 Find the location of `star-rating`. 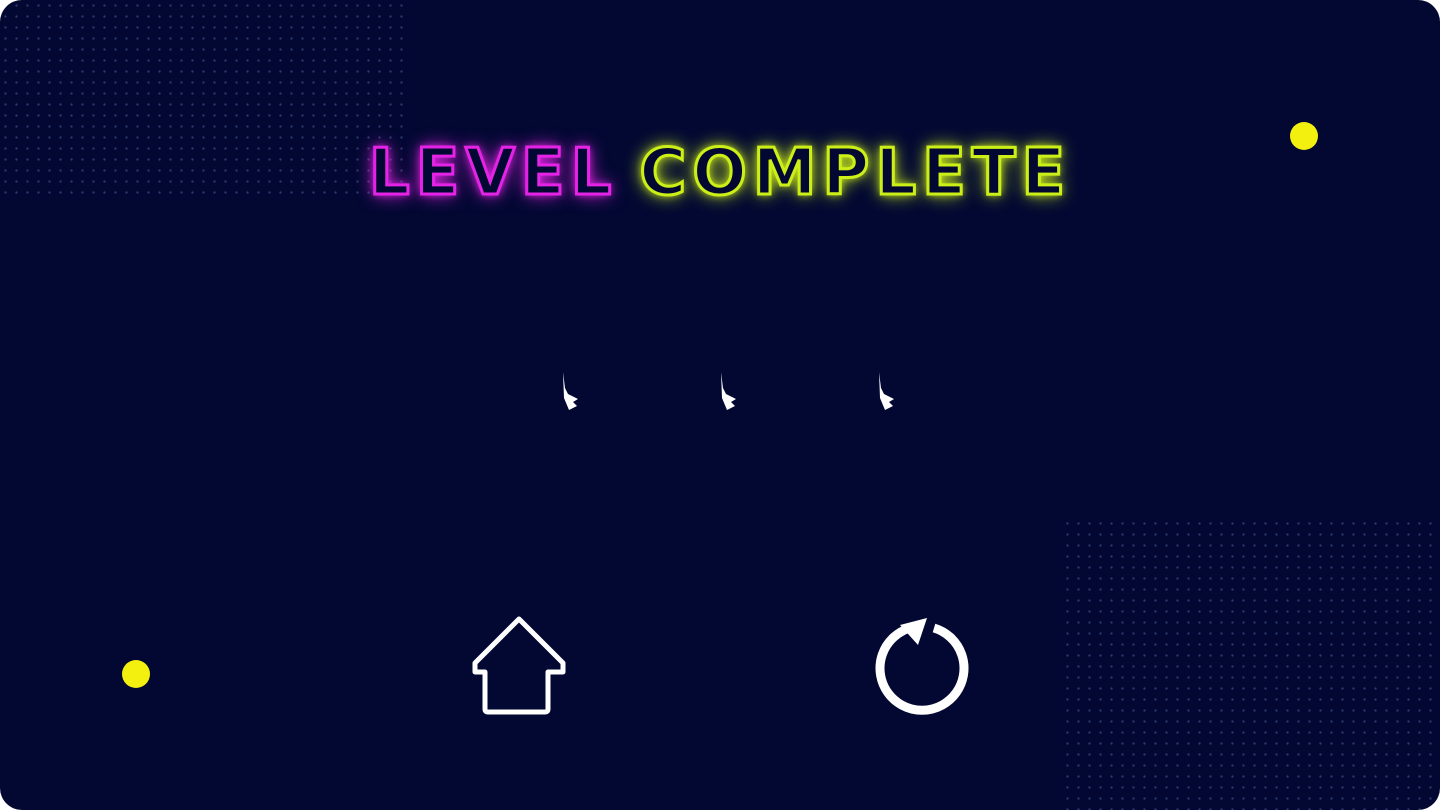

star-rating is located at coordinates (720, 393).